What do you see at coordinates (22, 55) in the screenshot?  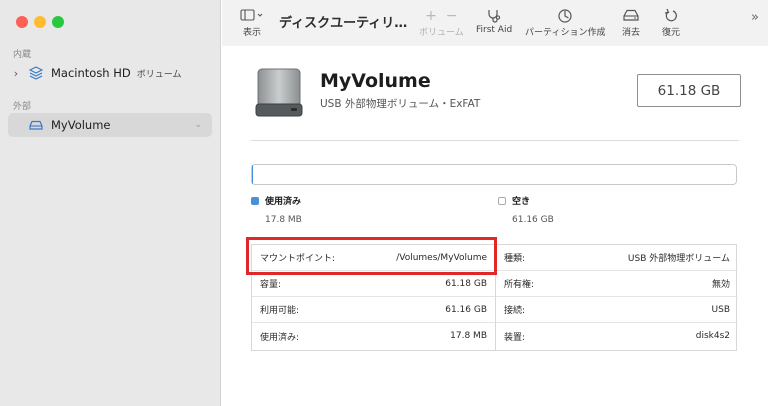 I see `section-internal: 内蔵` at bounding box center [22, 55].